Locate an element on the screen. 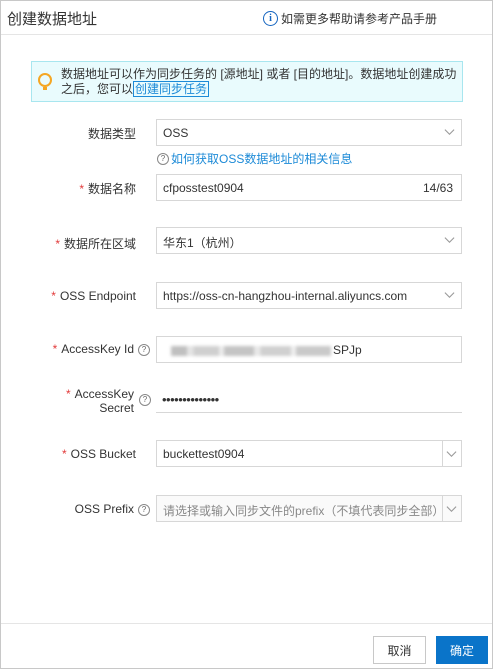  create-sync-task-link: 创建同步任务 is located at coordinates (171, 89).